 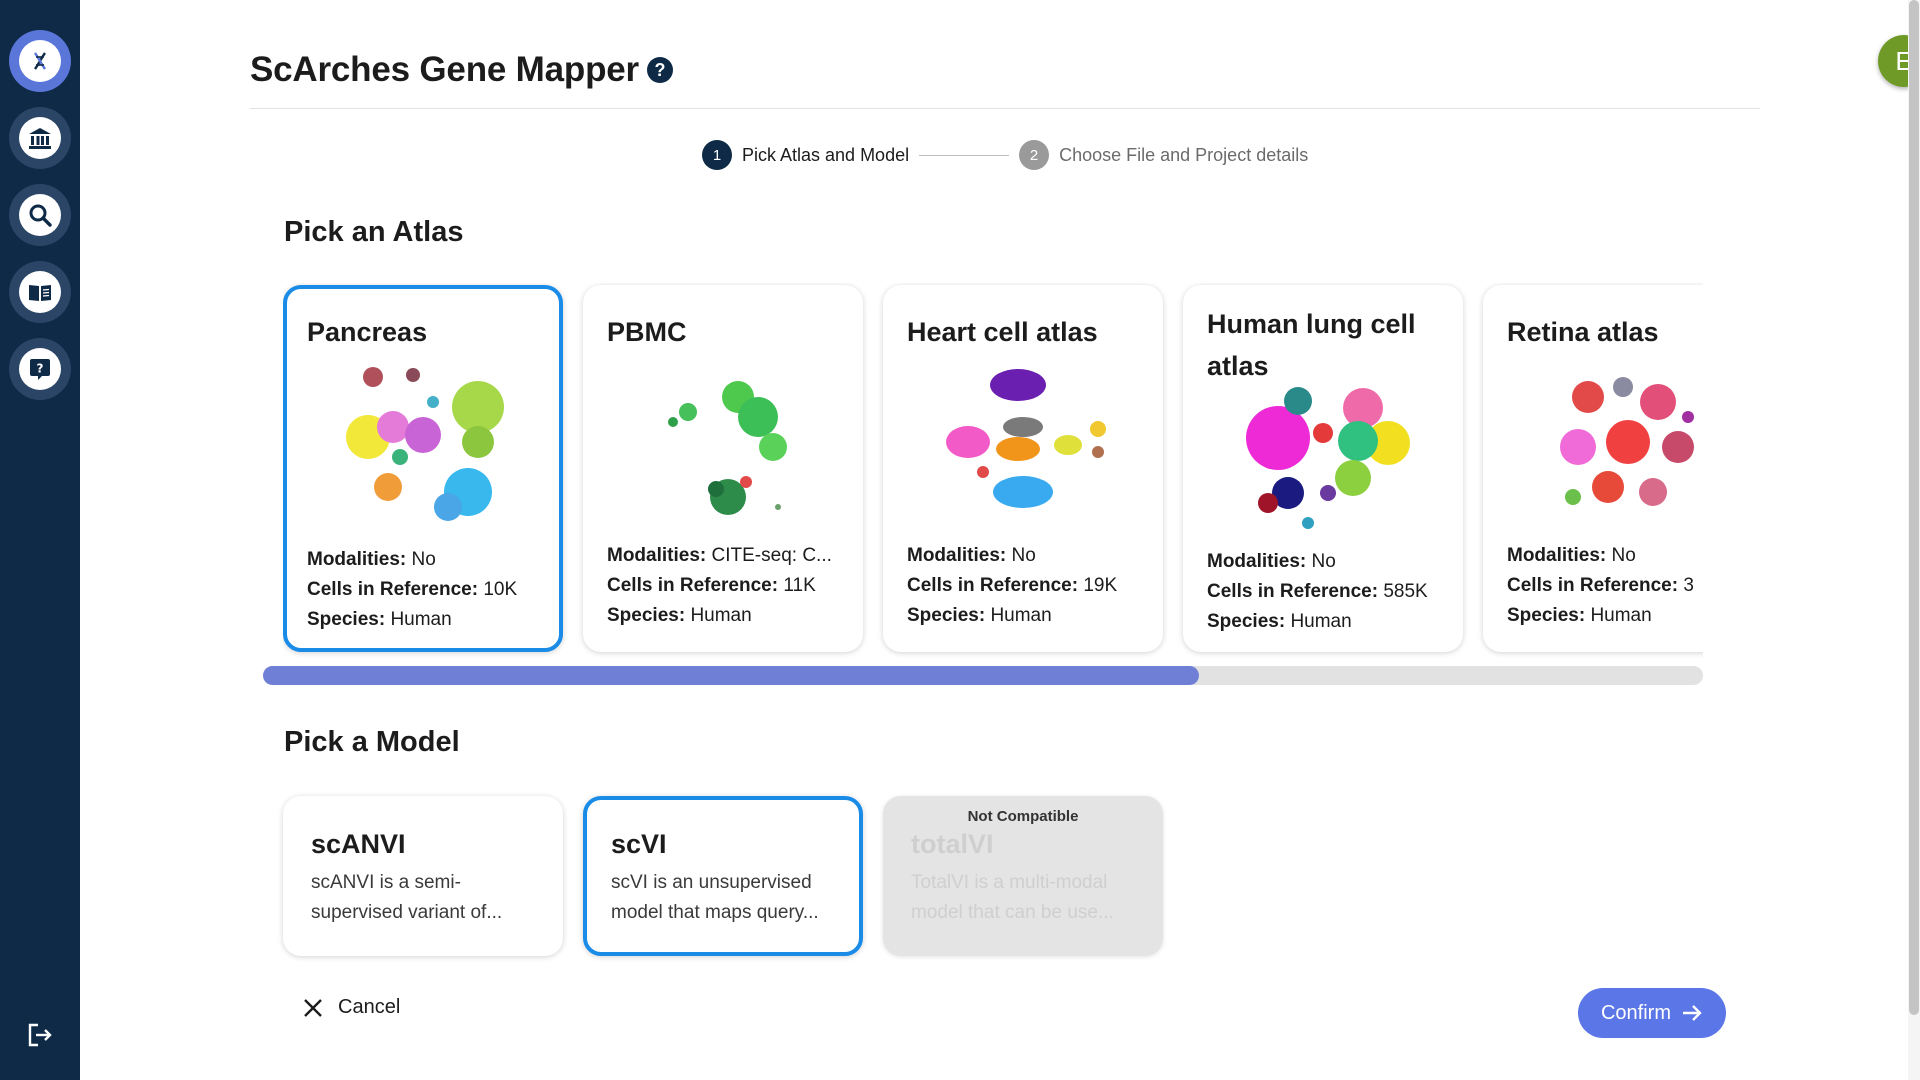 I want to click on stepper-connector, so click(x=964, y=155).